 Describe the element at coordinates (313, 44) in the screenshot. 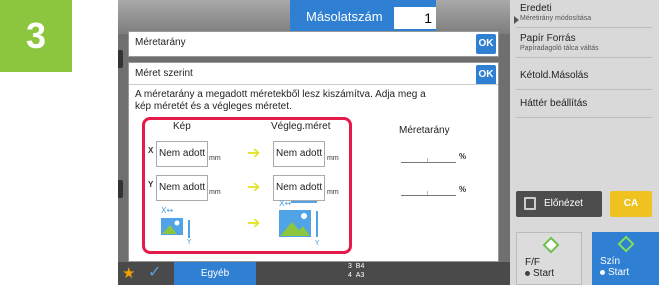

I see `ratio-panel: Méretarány OK` at that location.